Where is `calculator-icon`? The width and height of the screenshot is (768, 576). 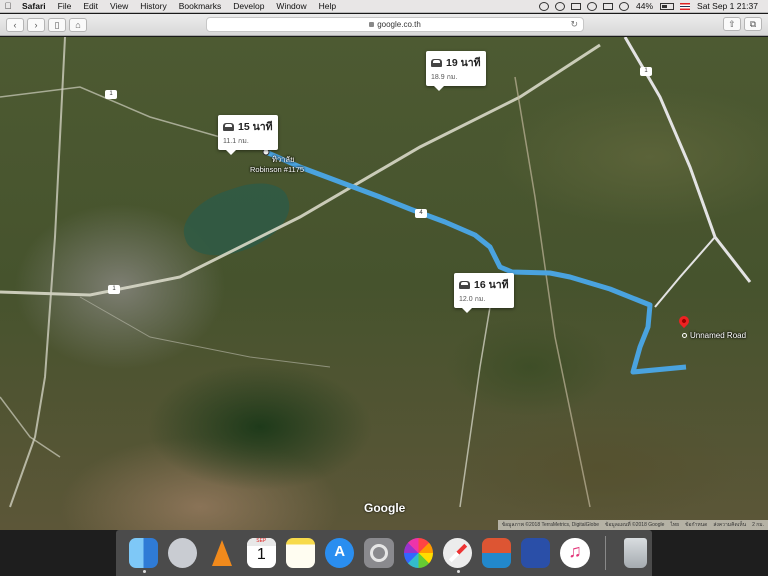 calculator-icon is located at coordinates (536, 553).